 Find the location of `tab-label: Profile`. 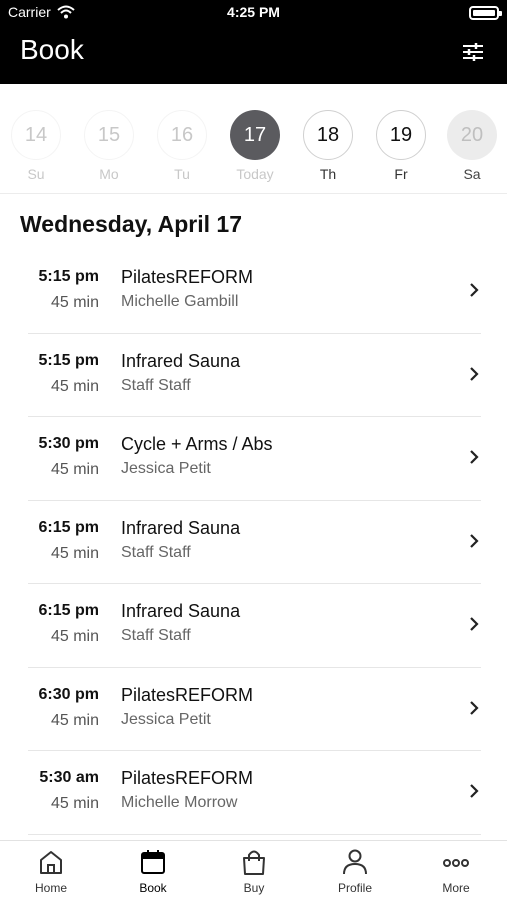

tab-label: Profile is located at coordinates (354, 888).